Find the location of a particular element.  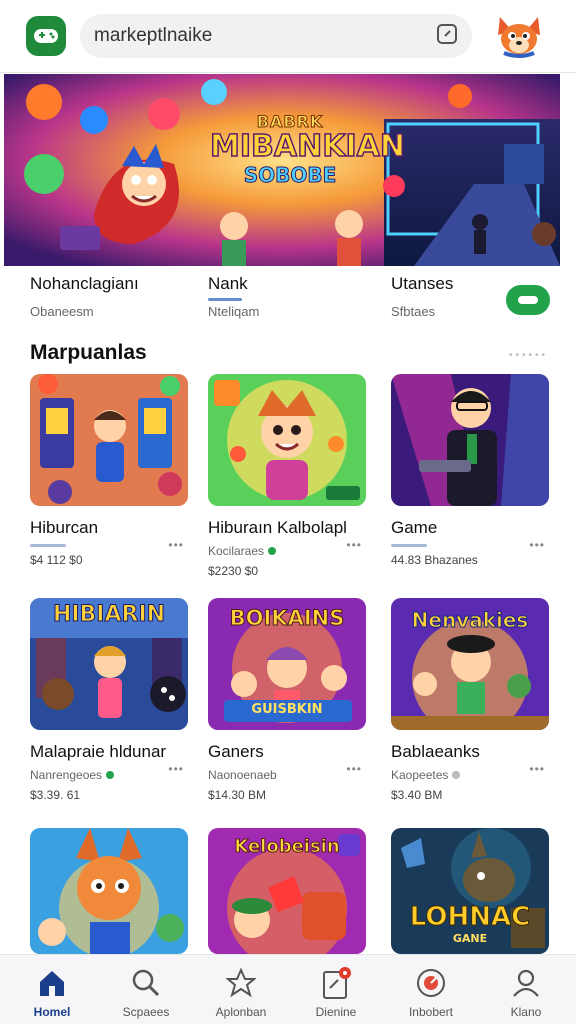

search-bar: markeptlnaike is located at coordinates (276, 36).